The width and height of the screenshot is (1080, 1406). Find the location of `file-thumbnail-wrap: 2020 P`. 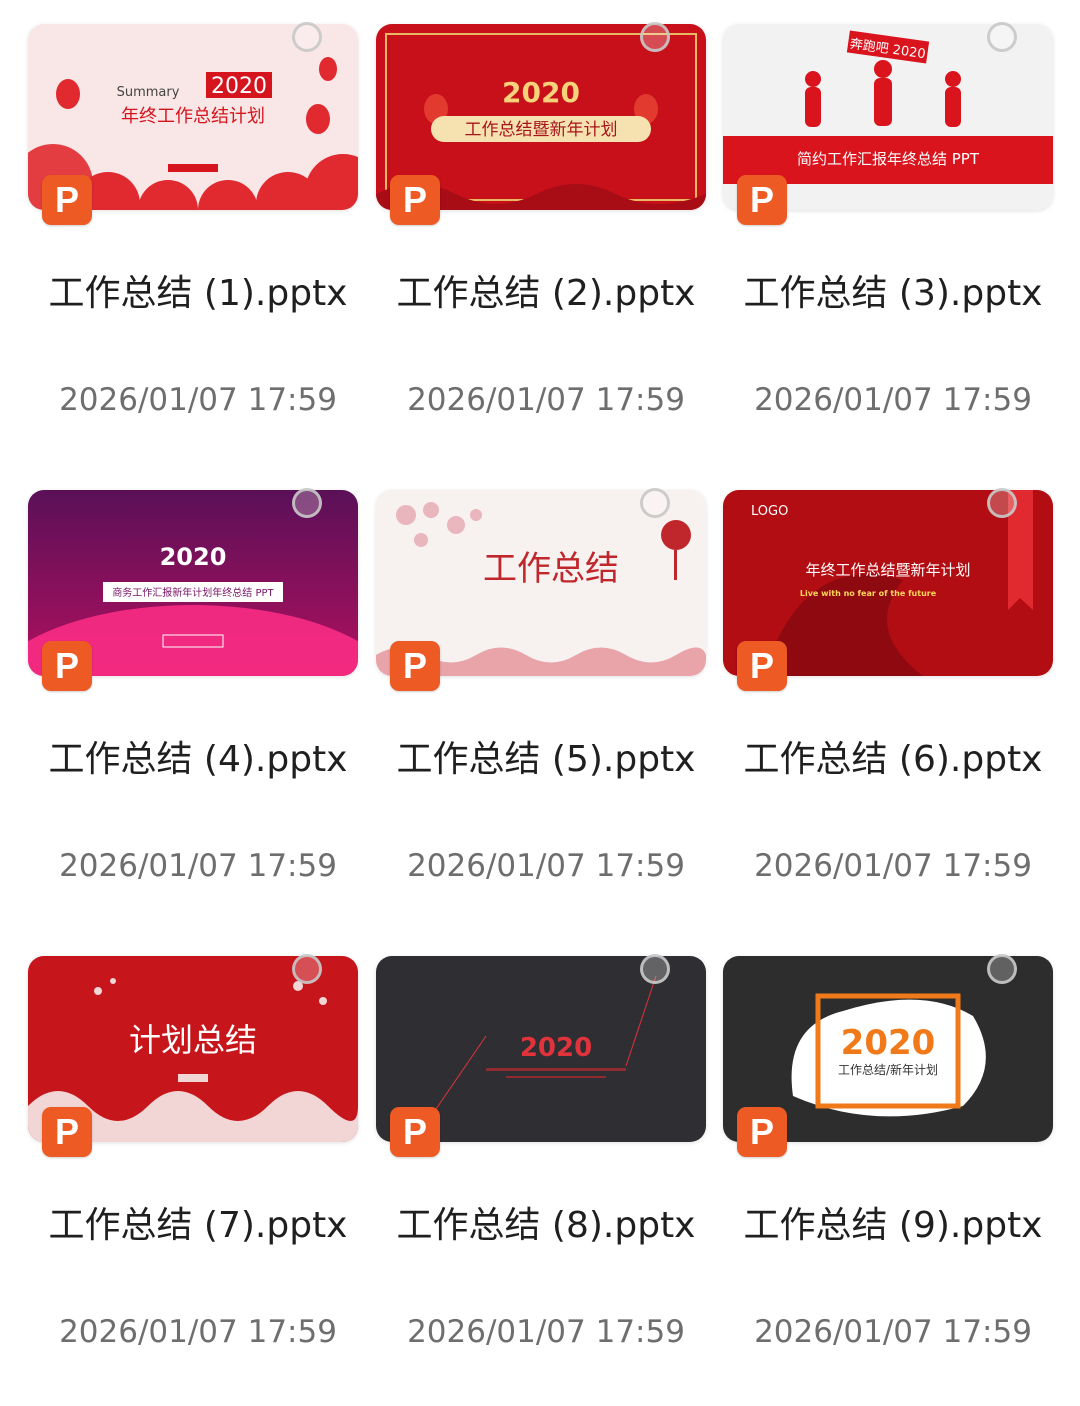

file-thumbnail-wrap: 2020 P is located at coordinates (546, 1062).